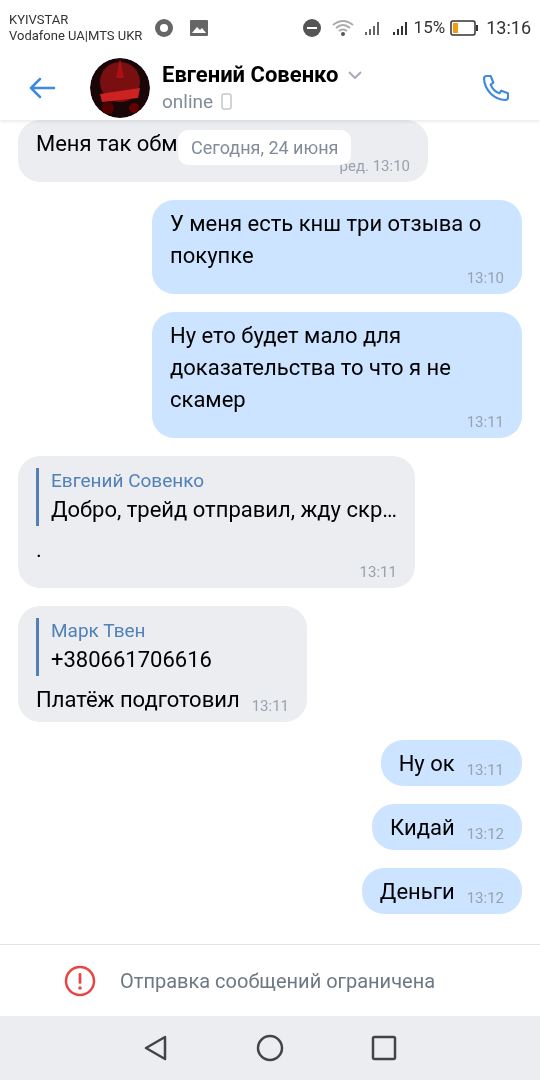  I want to click on nav-recents-button, so click(383, 1048).